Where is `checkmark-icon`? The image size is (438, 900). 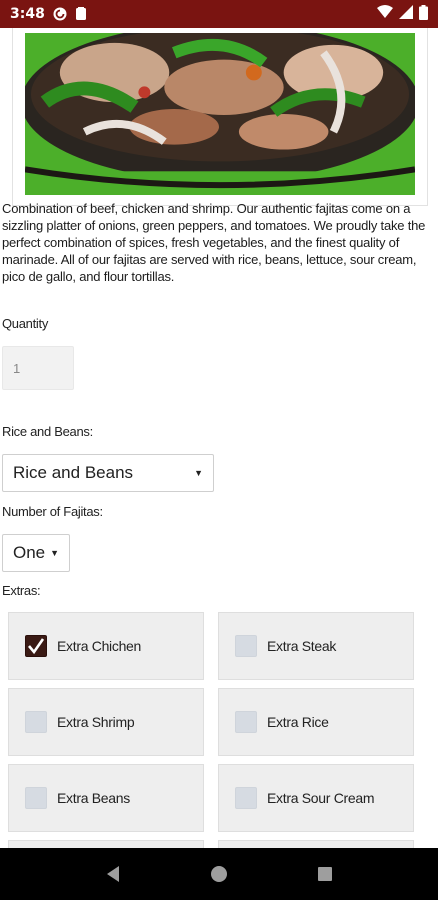
checkmark-icon is located at coordinates (36, 646).